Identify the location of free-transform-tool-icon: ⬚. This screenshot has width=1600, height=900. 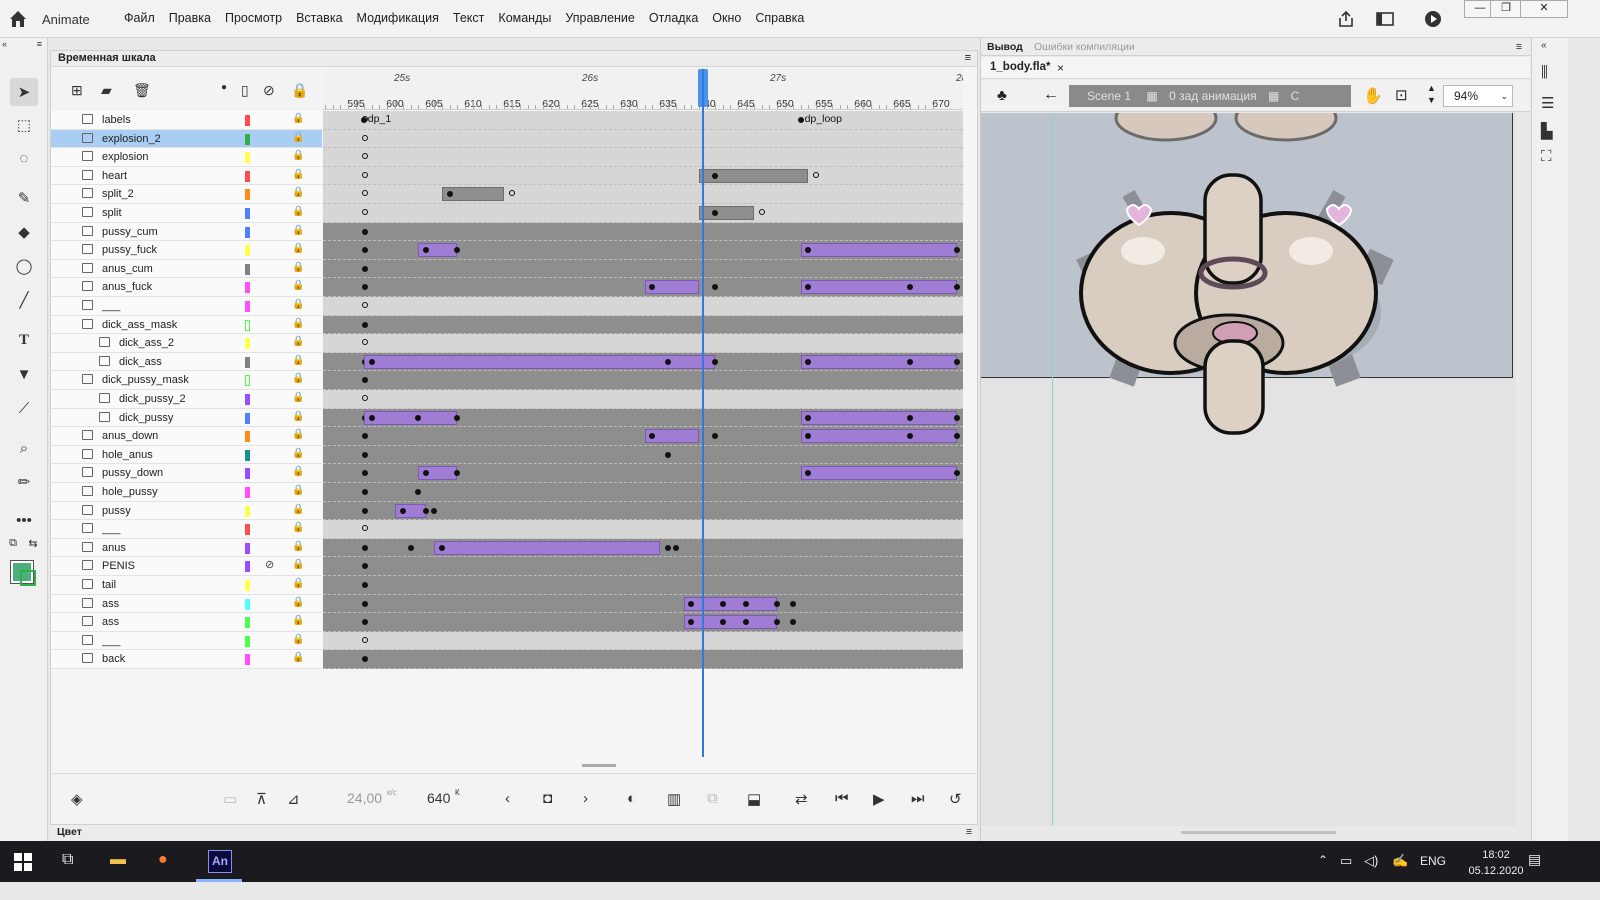
(24, 125).